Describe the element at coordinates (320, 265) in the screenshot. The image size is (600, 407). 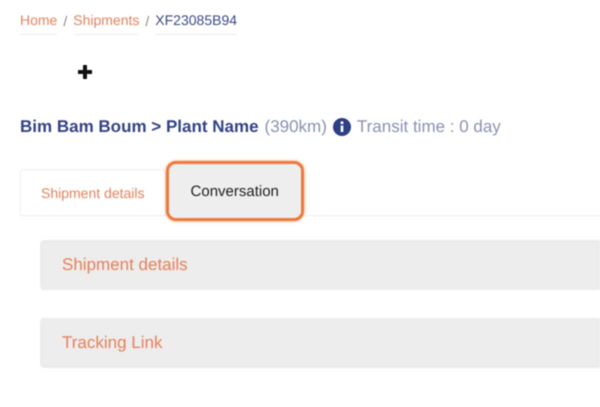
I see `accordion-header: Shipment details` at that location.